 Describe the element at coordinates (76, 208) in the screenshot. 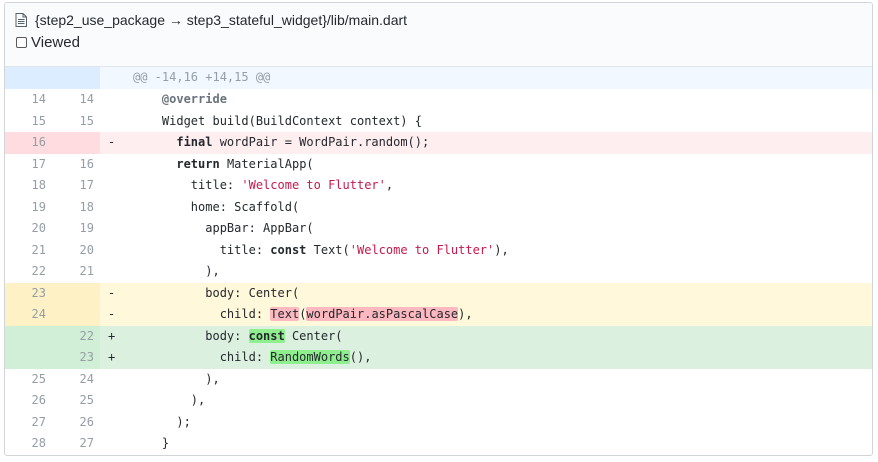

I see `new-line-number: 18` at that location.